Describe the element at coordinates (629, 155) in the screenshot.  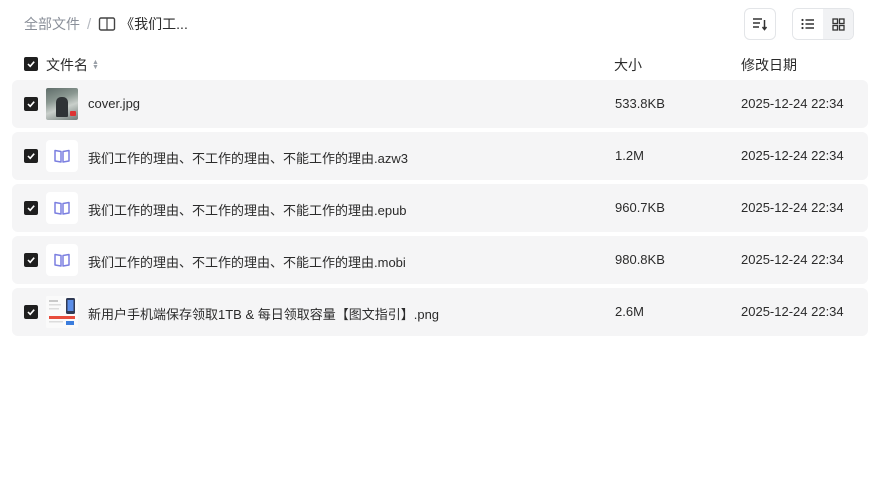
I see `file-size: 1.2M` at that location.